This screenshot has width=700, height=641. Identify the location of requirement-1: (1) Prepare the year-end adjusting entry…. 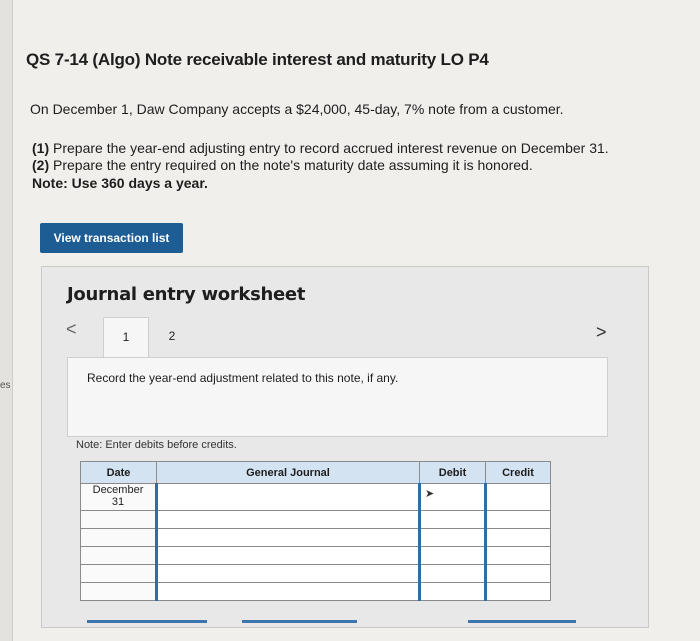
(320, 148).